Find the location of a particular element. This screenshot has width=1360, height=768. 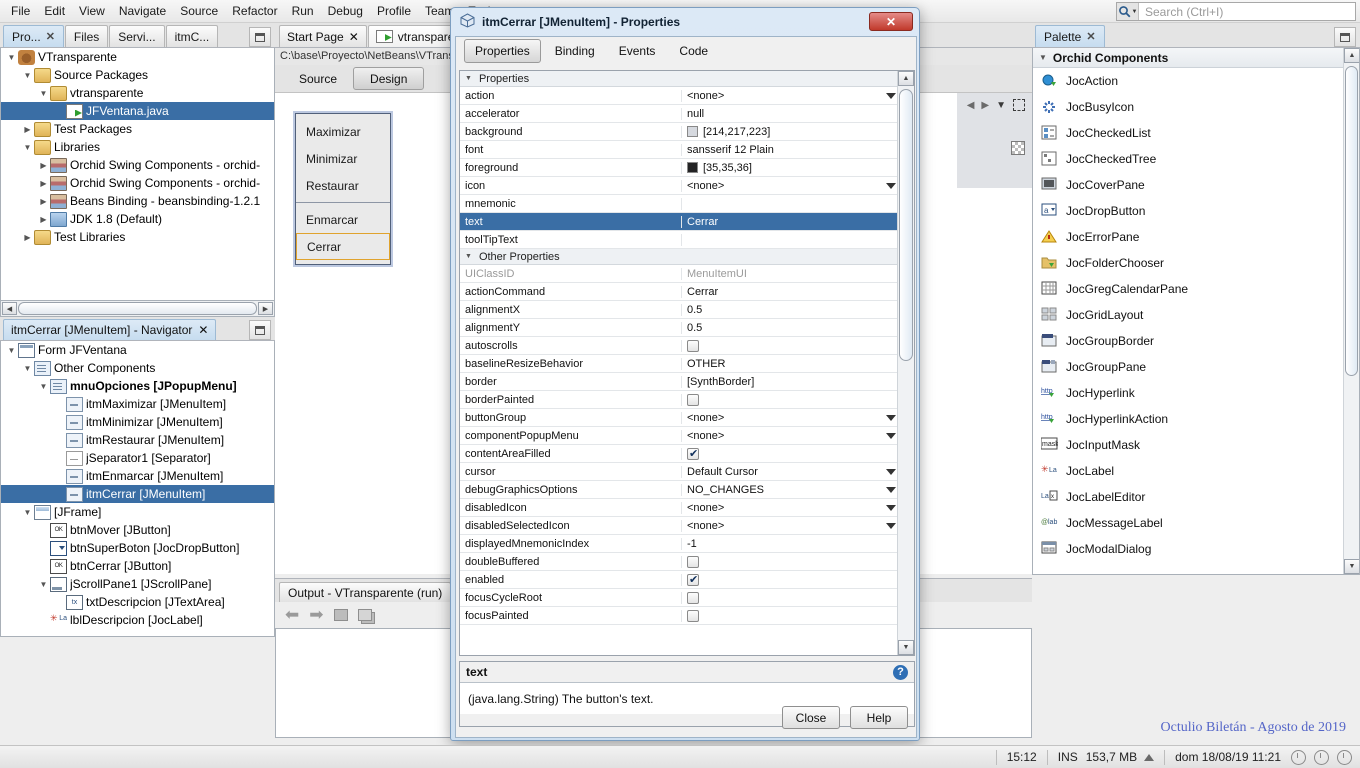

tab-projects: Pro... ✕ is located at coordinates (33, 36).